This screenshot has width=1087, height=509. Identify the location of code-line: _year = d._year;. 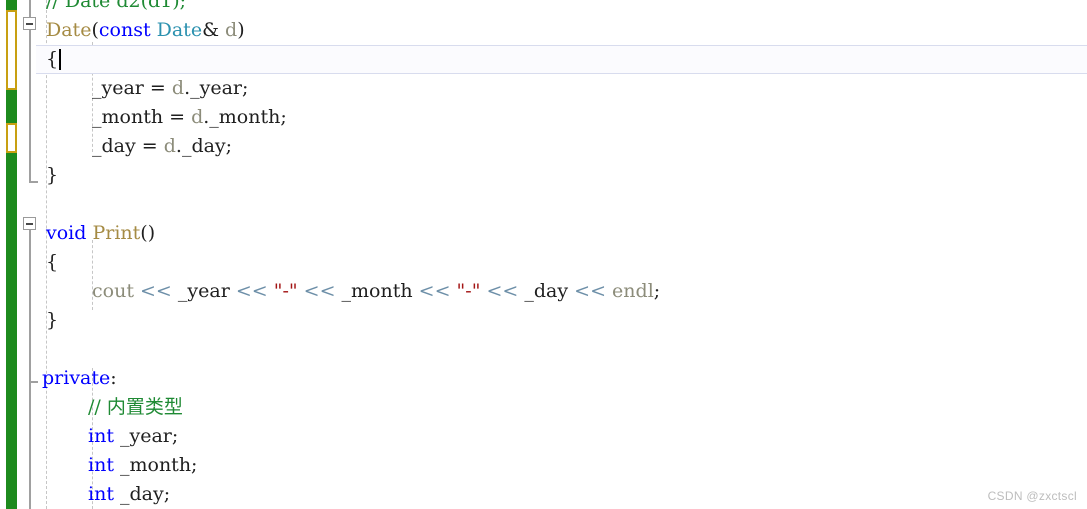
(170, 88).